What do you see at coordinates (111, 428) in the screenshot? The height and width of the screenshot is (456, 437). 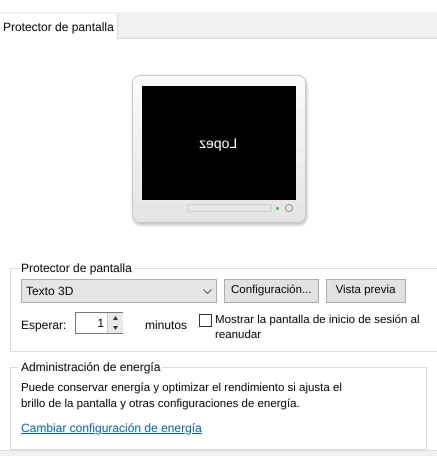 I see `power-settings-link: Cambiar configuración de energía` at bounding box center [111, 428].